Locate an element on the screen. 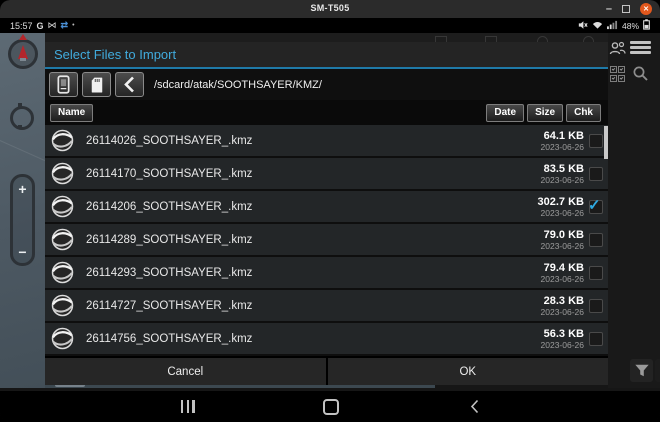 The image size is (660, 422). home-button is located at coordinates (331, 407).